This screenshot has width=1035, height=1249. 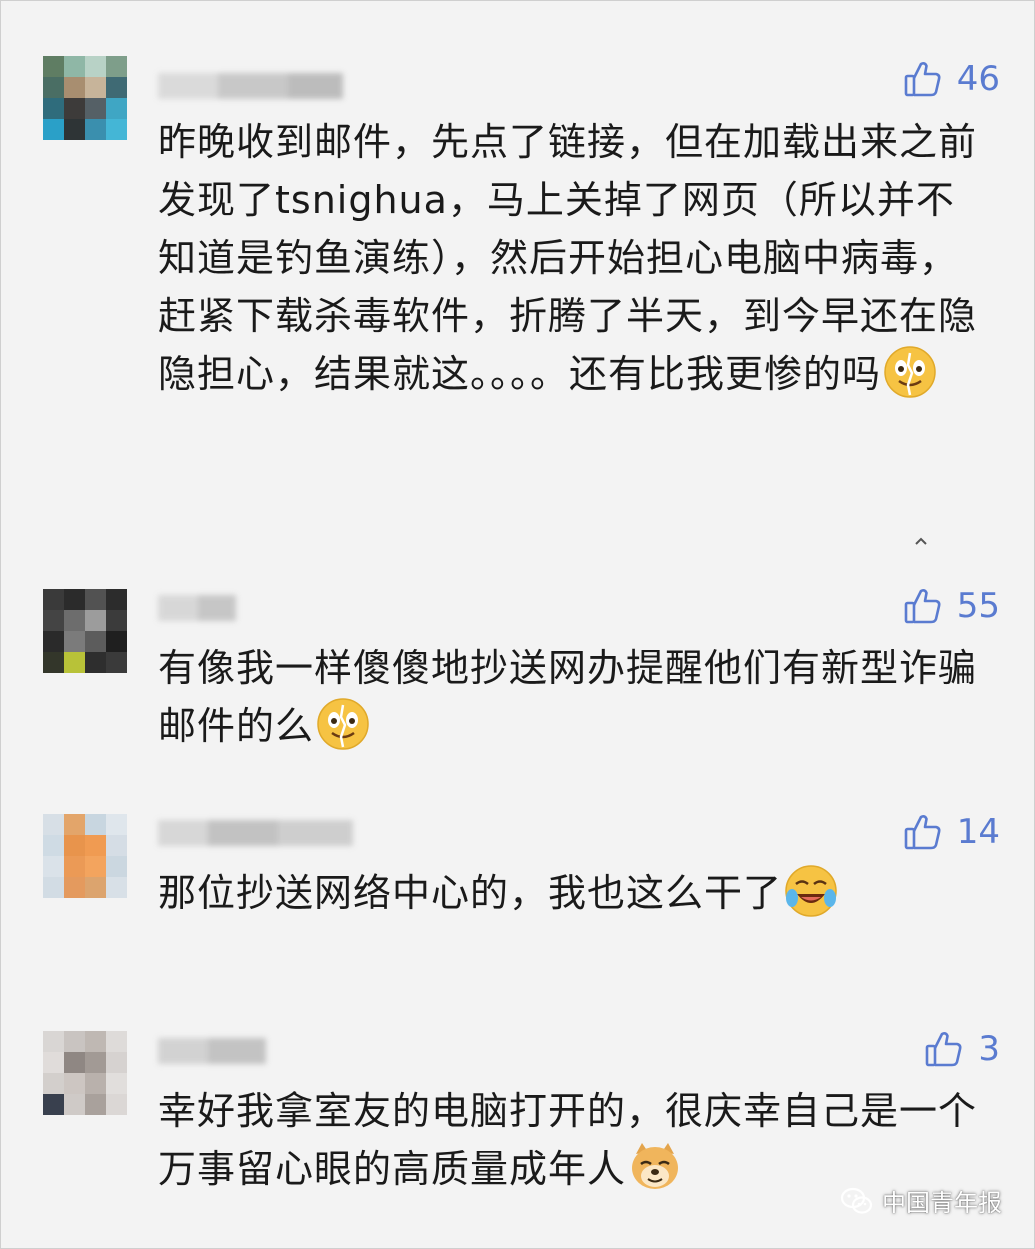 What do you see at coordinates (951, 606) in the screenshot?
I see `like-button: 55` at bounding box center [951, 606].